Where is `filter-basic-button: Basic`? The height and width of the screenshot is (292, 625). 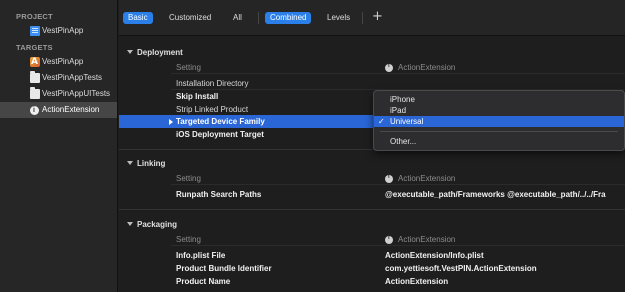
filter-basic-button: Basic is located at coordinates (138, 18).